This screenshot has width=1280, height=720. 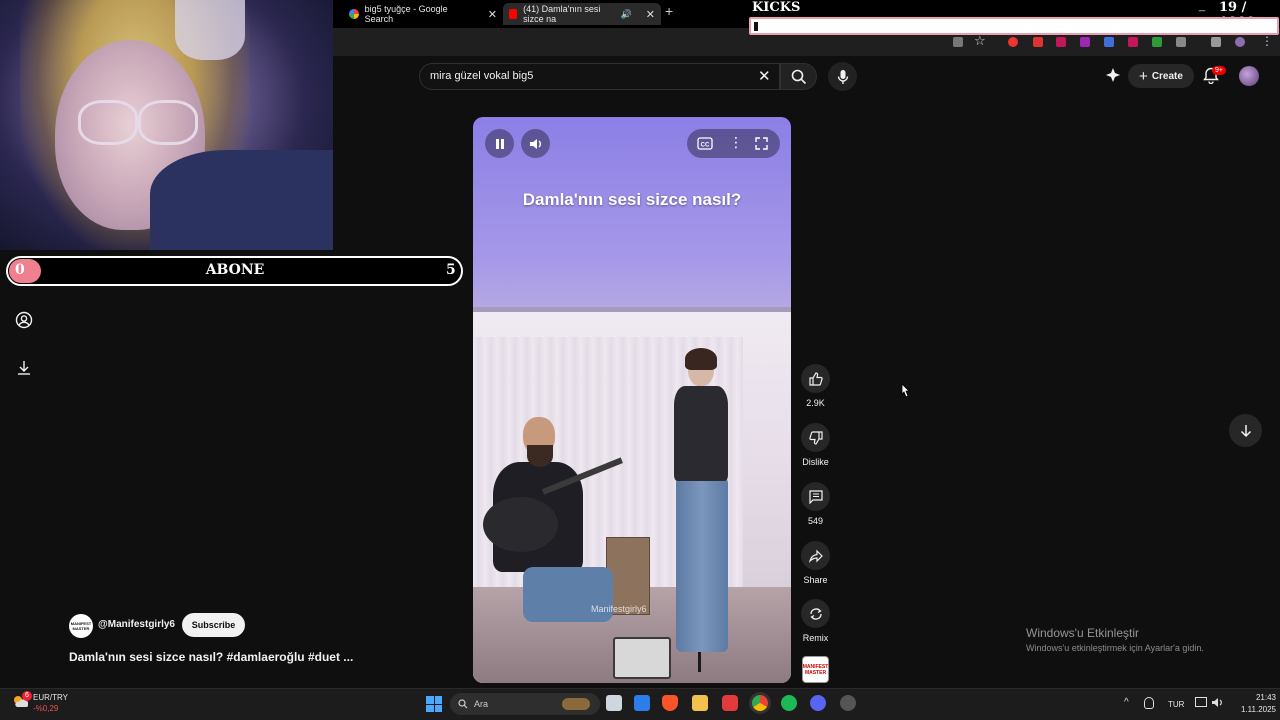 I want to click on thumbs-up-icon, so click(x=815, y=378).